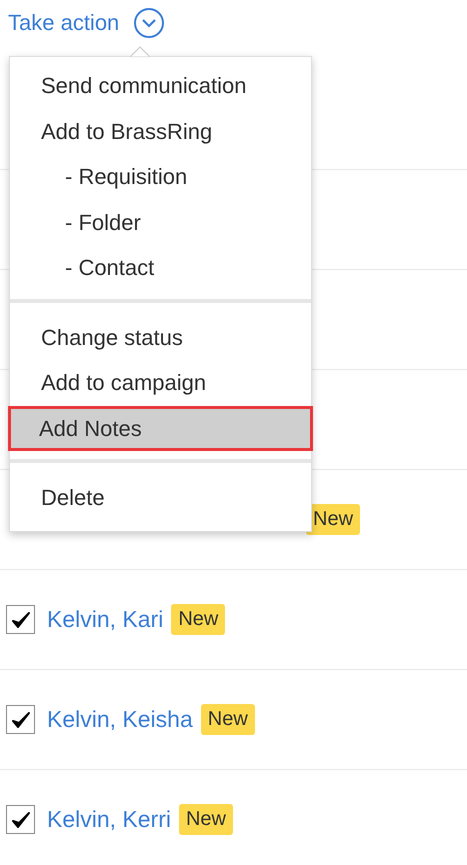  Describe the element at coordinates (149, 23) in the screenshot. I see `chevron-circle-icon` at that location.